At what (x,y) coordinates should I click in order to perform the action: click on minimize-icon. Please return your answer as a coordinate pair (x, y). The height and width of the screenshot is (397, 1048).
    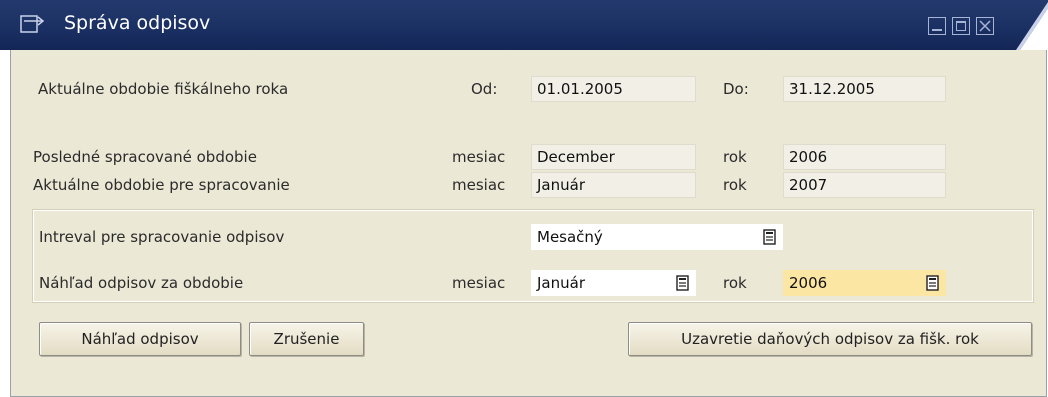
    Looking at the image, I should click on (937, 26).